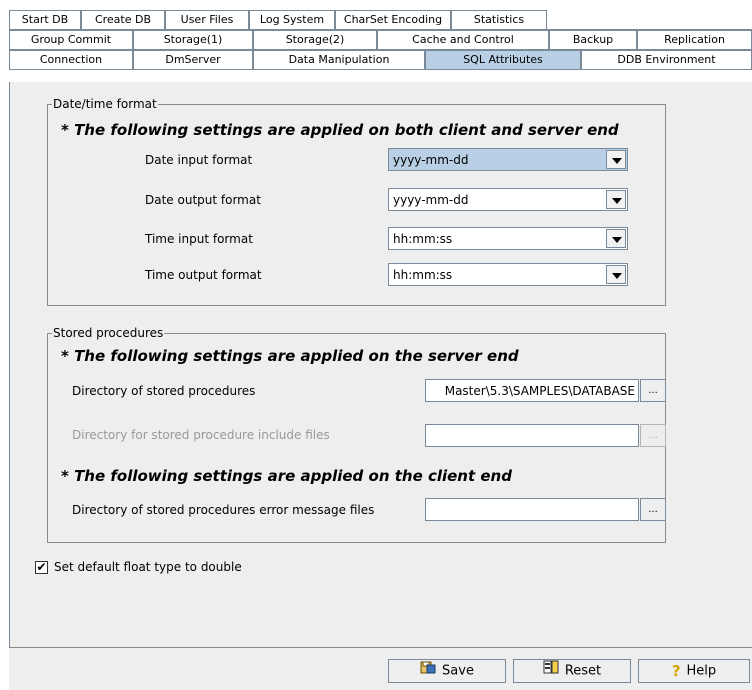  I want to click on date-input-label: Date input format, so click(199, 160).